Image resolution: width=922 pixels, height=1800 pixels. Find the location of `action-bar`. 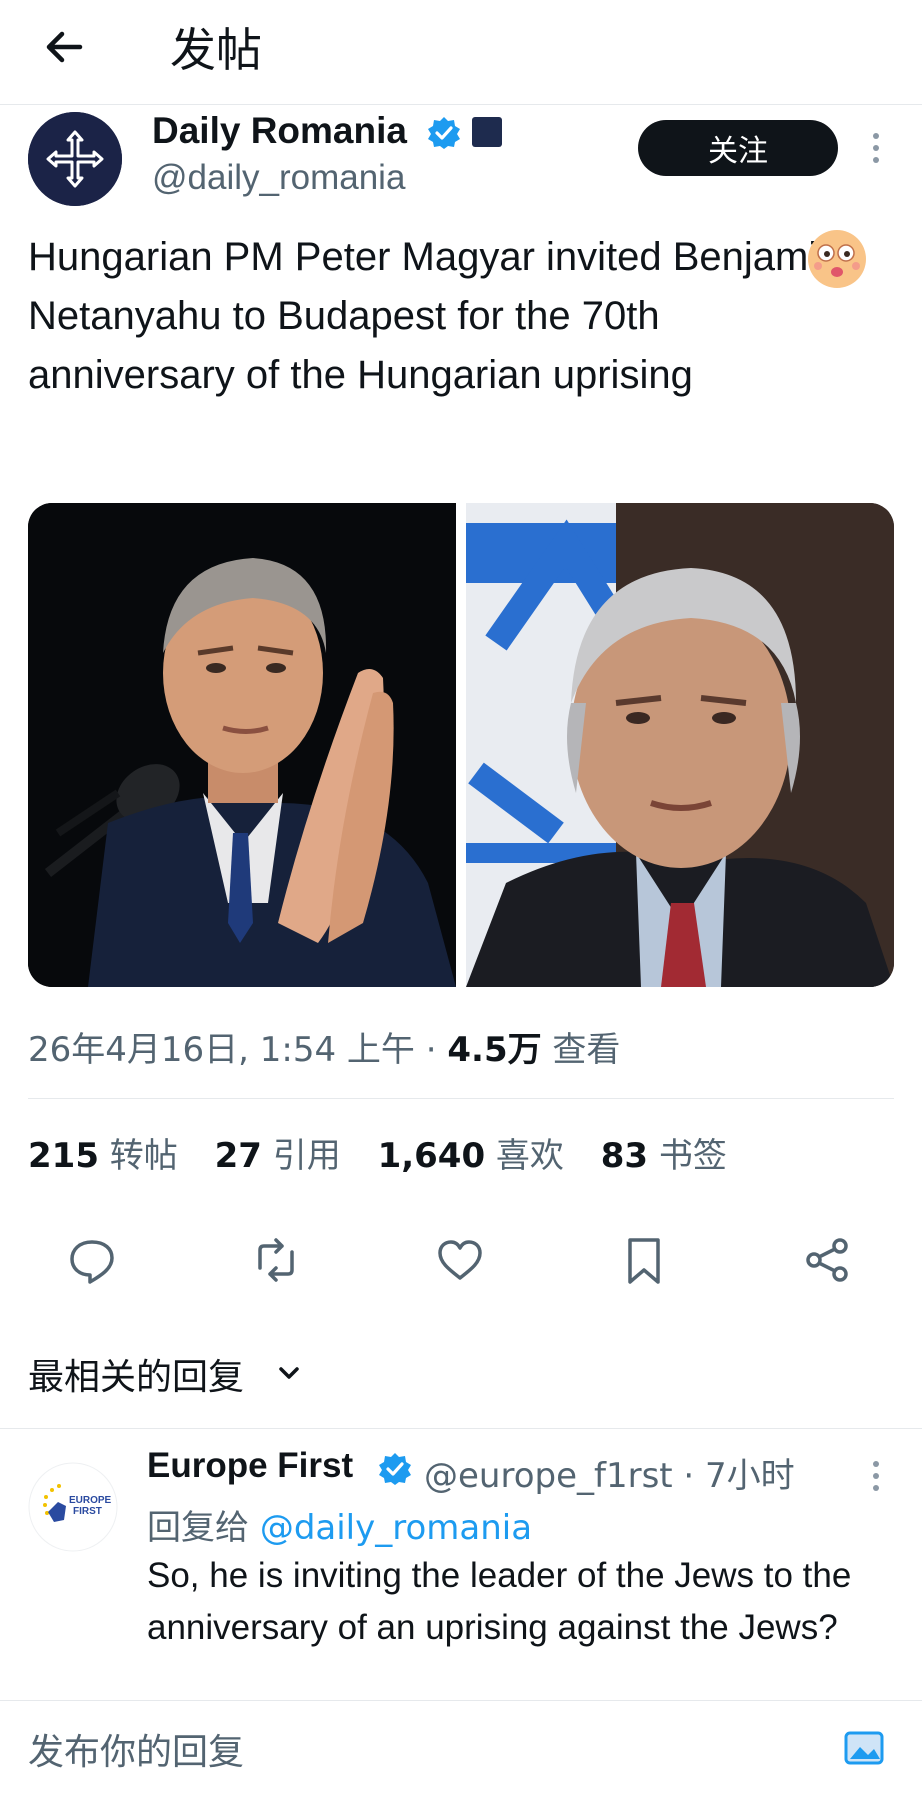

action-bar is located at coordinates (461, 1262).